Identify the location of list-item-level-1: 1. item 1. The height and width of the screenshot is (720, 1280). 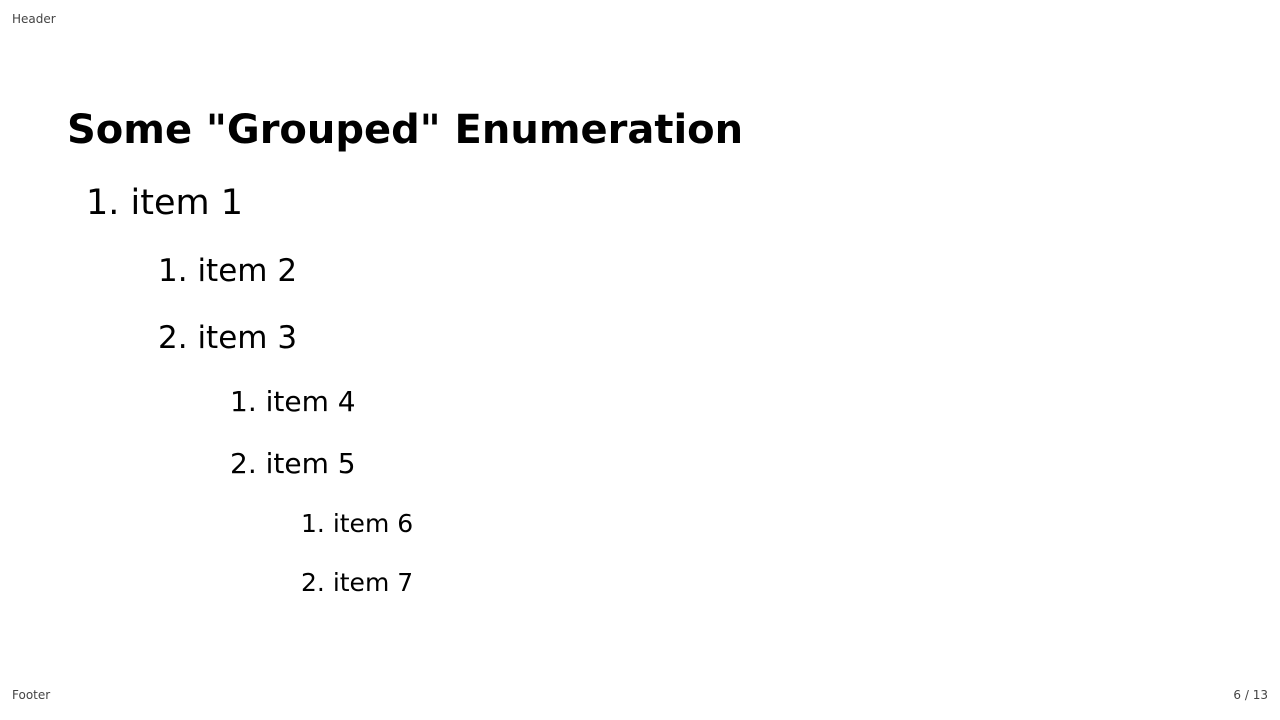
(164, 203).